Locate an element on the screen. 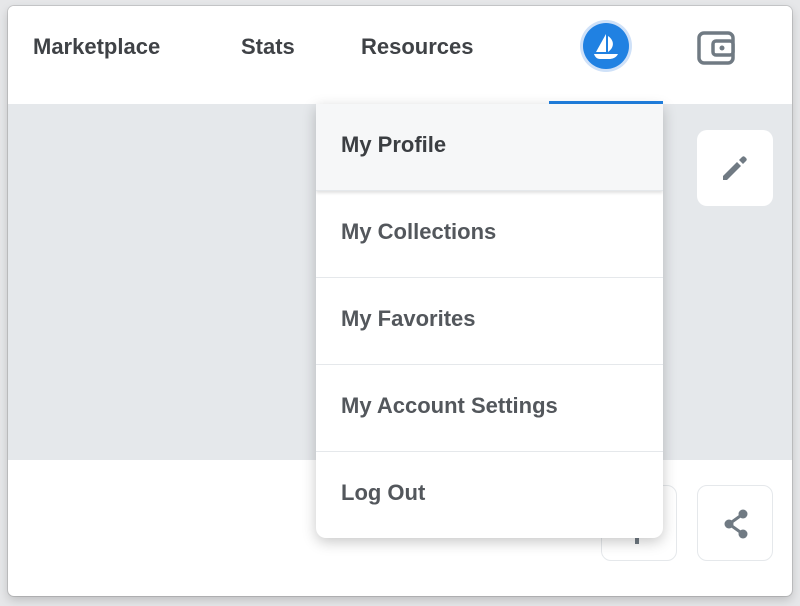  menu-item-account-settings: My Account Settings is located at coordinates (489, 408).